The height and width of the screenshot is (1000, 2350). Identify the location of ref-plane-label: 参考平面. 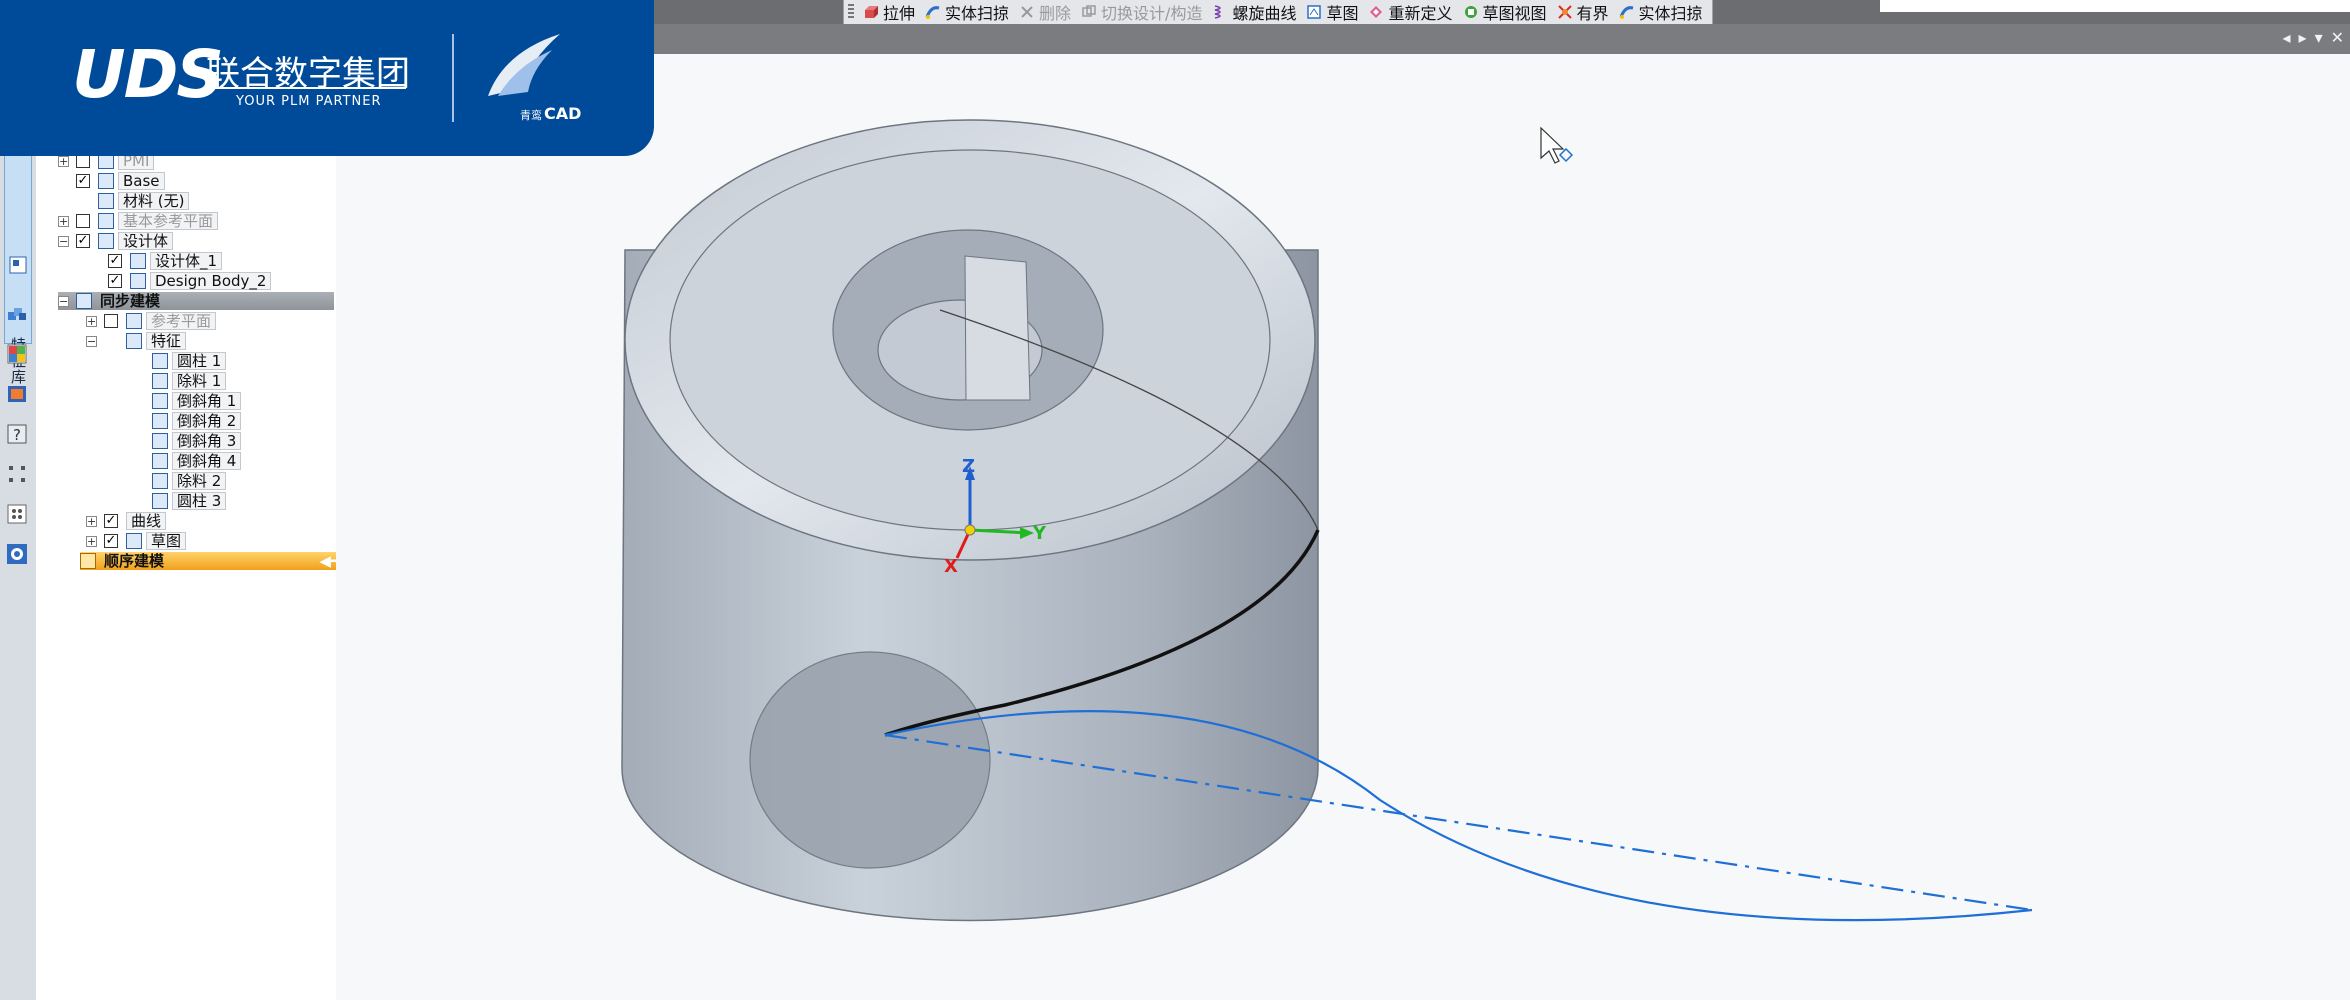
(181, 321).